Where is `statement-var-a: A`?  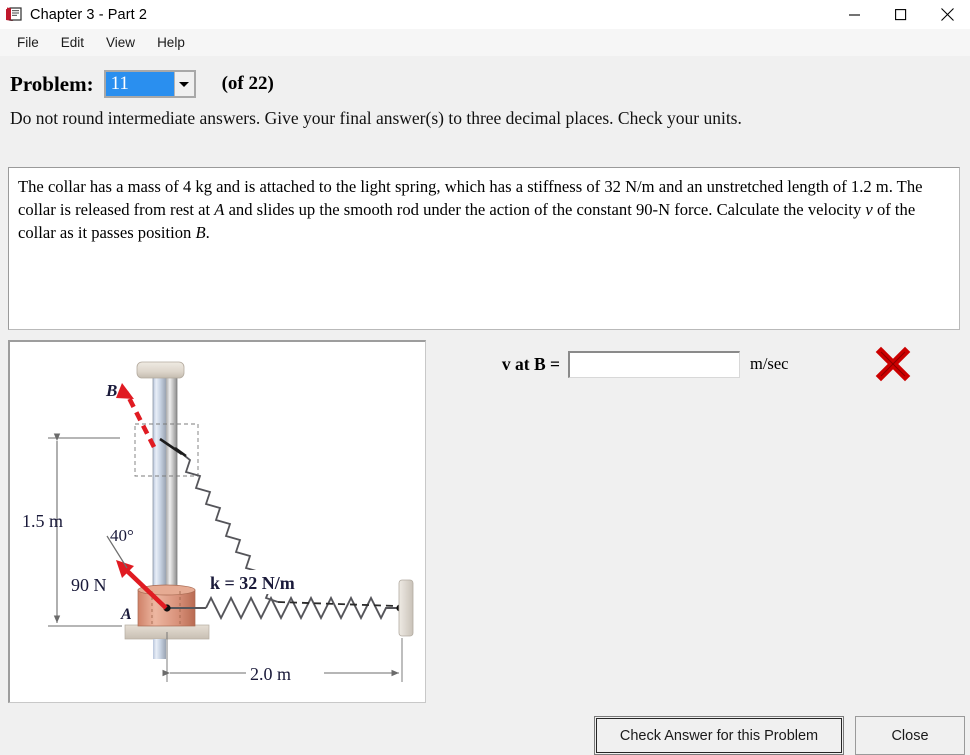
statement-var-a: A is located at coordinates (219, 209).